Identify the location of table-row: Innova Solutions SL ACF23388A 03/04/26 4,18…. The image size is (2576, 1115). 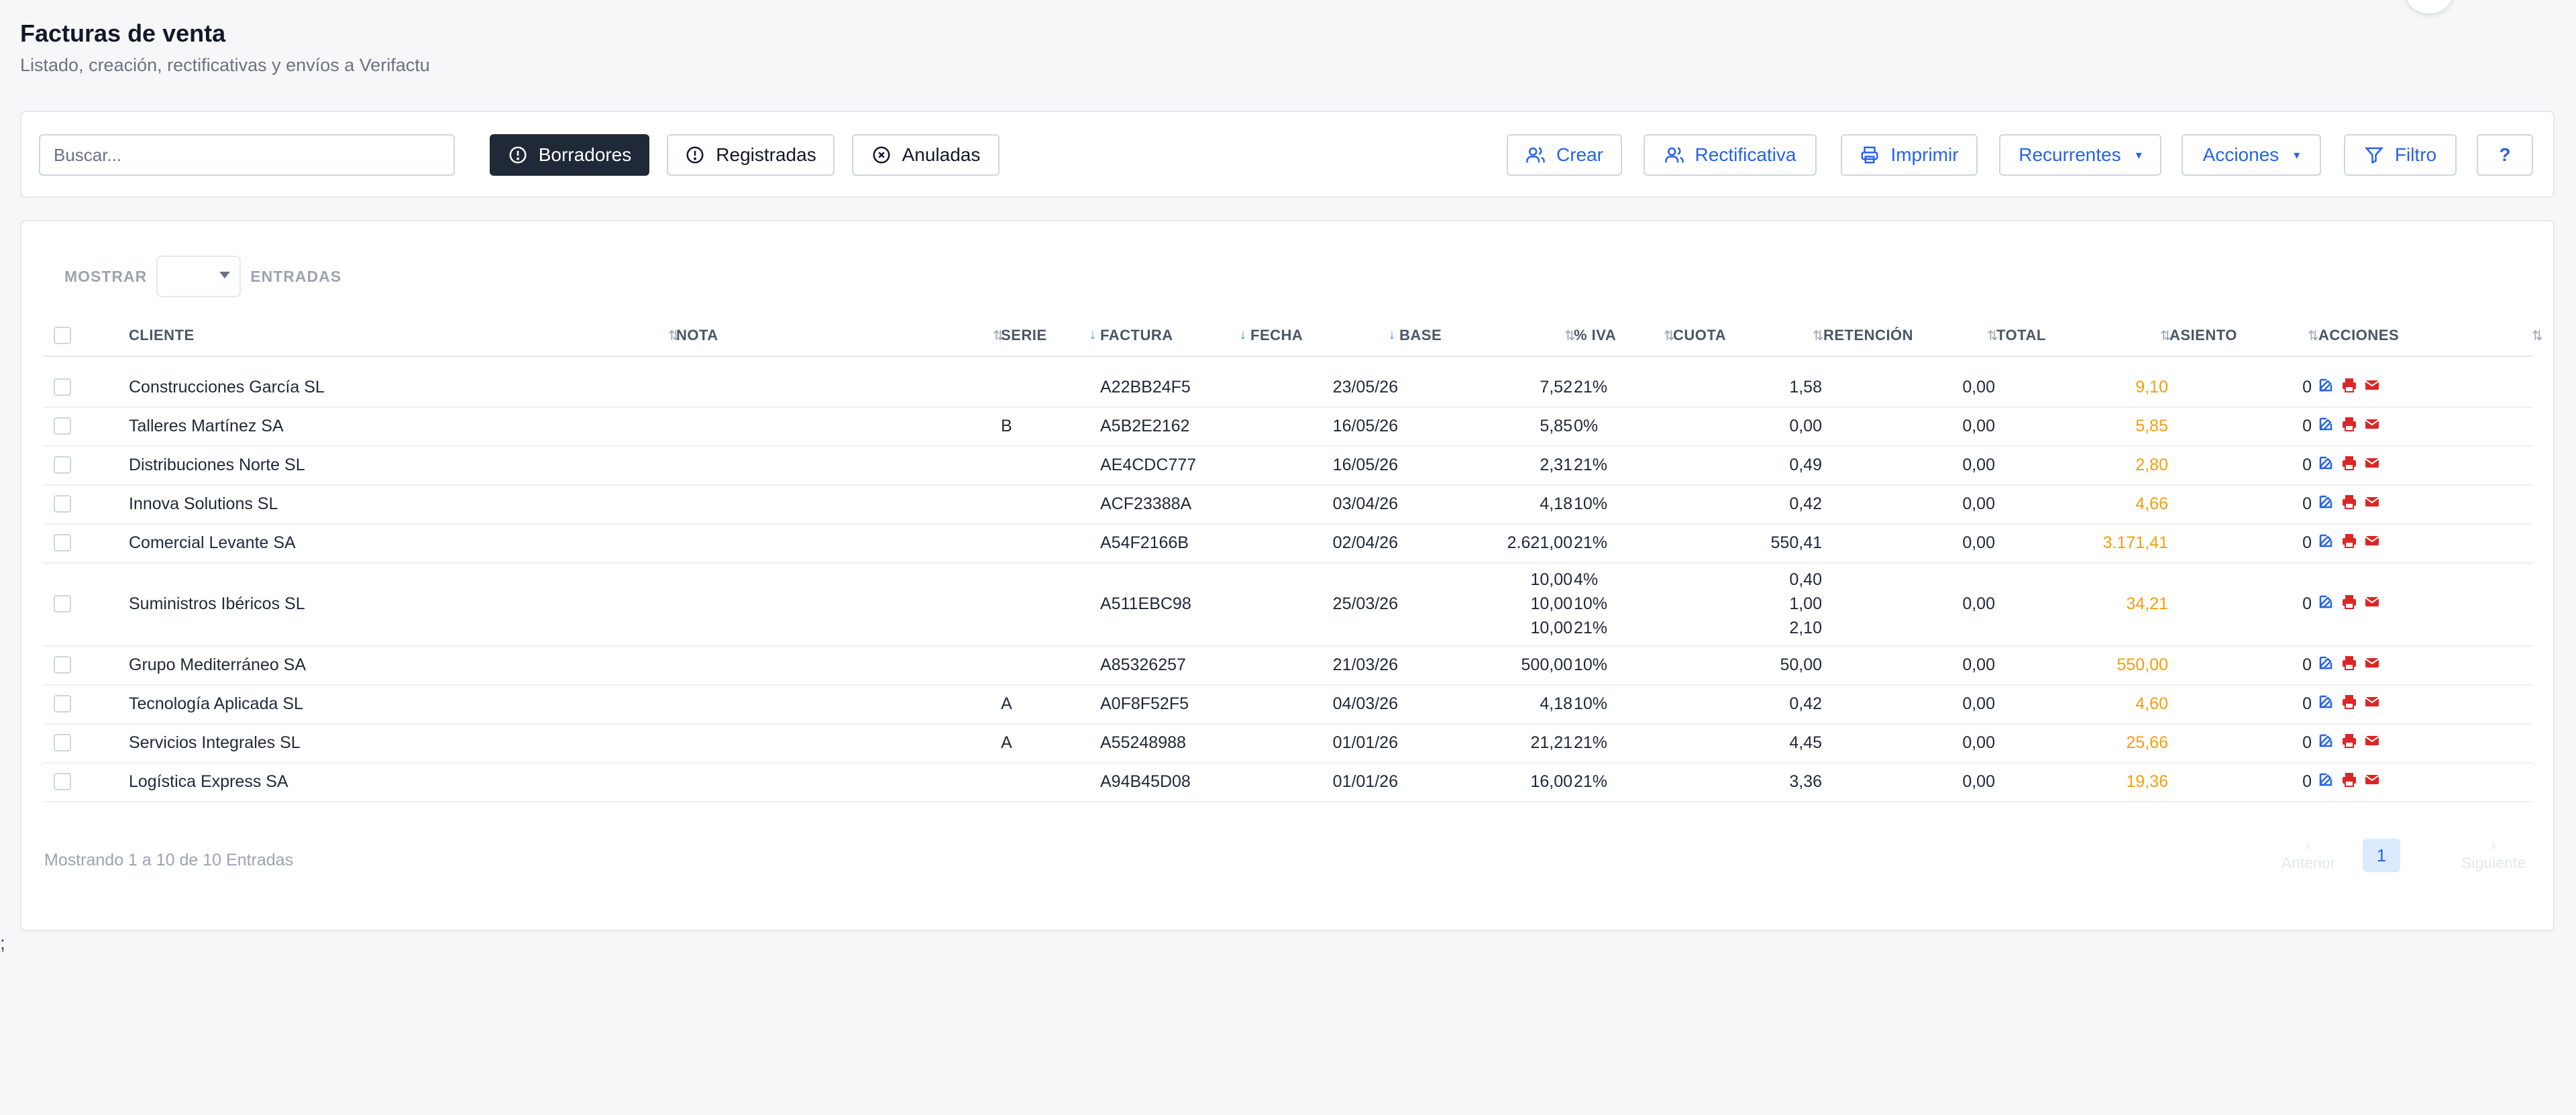
(1288, 504).